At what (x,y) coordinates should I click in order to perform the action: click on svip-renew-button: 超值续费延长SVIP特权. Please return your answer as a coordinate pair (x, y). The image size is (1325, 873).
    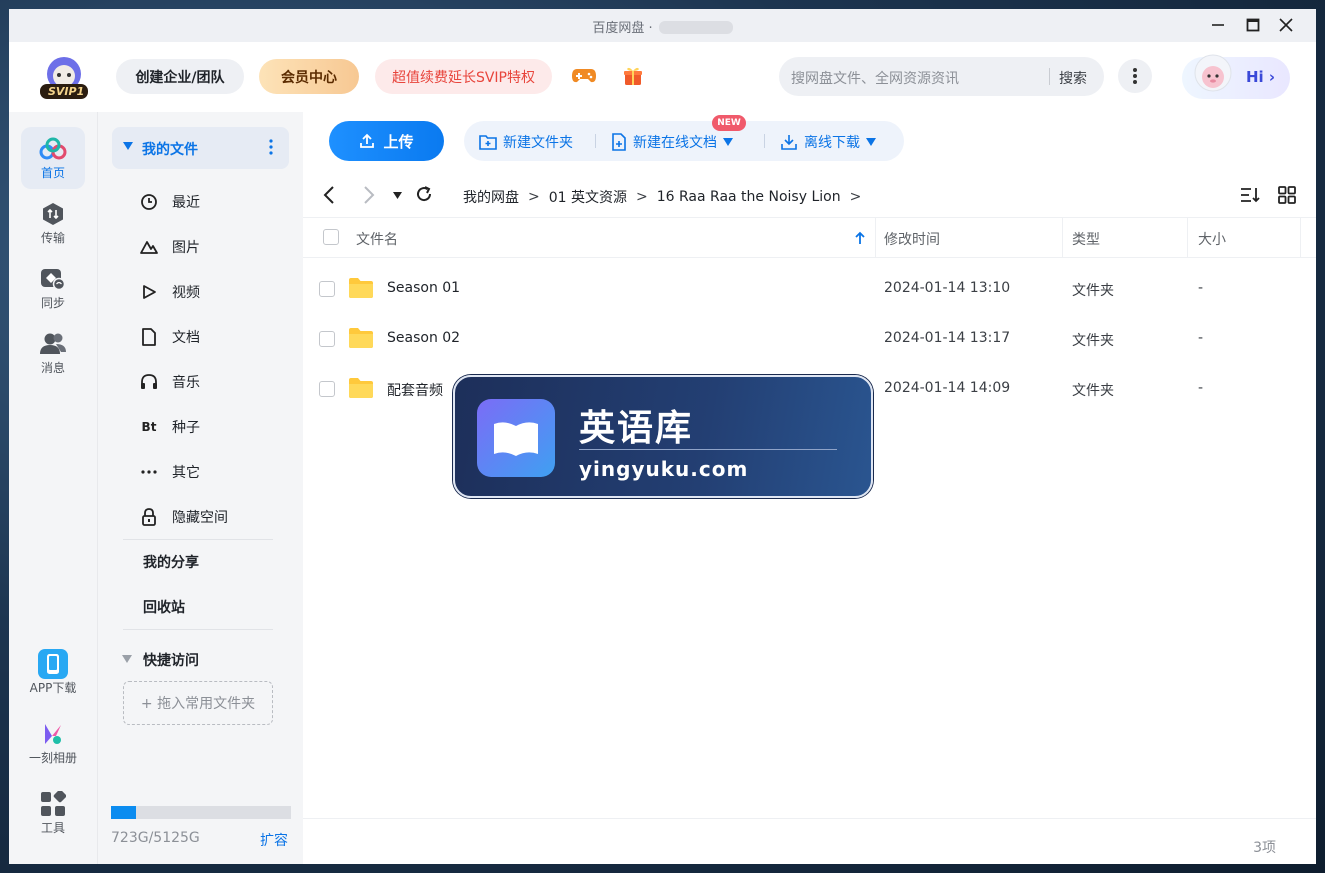
    Looking at the image, I should click on (463, 76).